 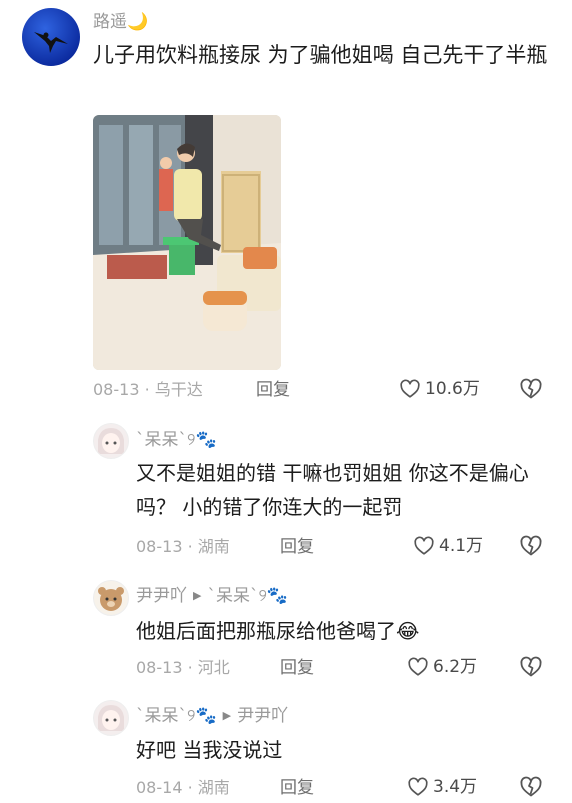 What do you see at coordinates (209, 750) in the screenshot?
I see `comment-text: 好吧 当我没说过` at bounding box center [209, 750].